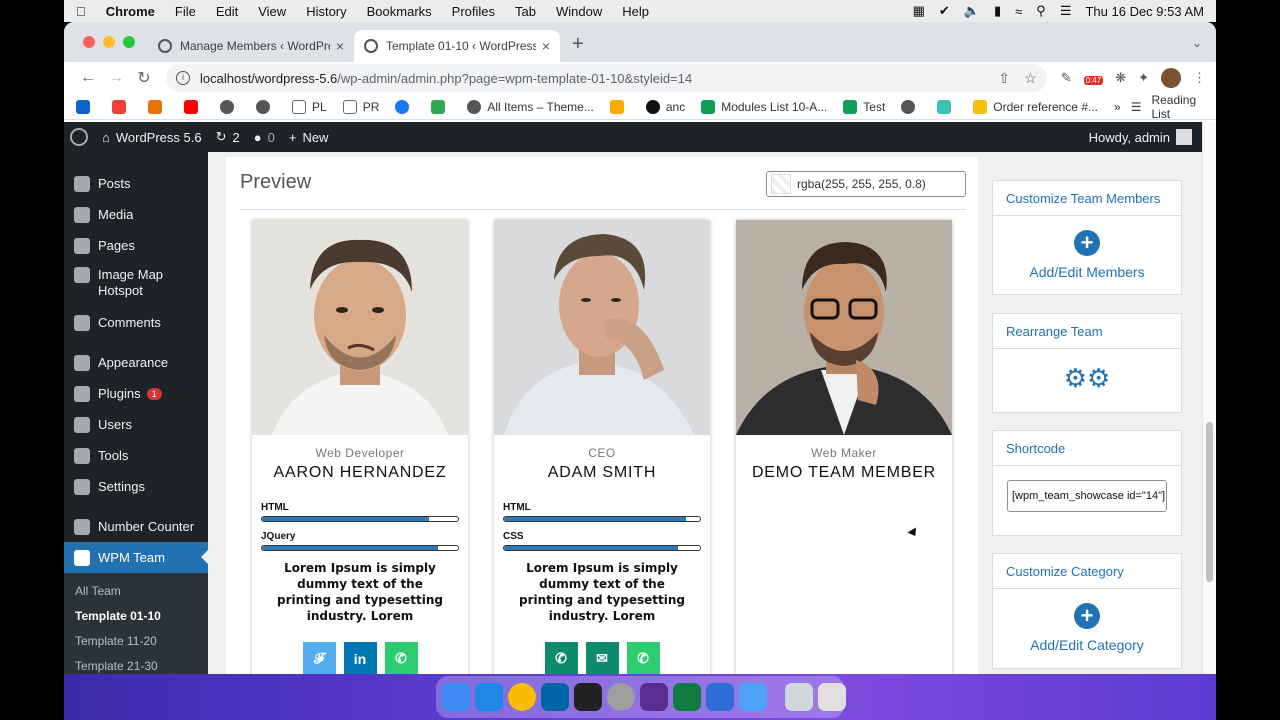 The image size is (1280, 720). What do you see at coordinates (1030, 78) in the screenshot?
I see `bookmark-star-icon: ☆` at bounding box center [1030, 78].